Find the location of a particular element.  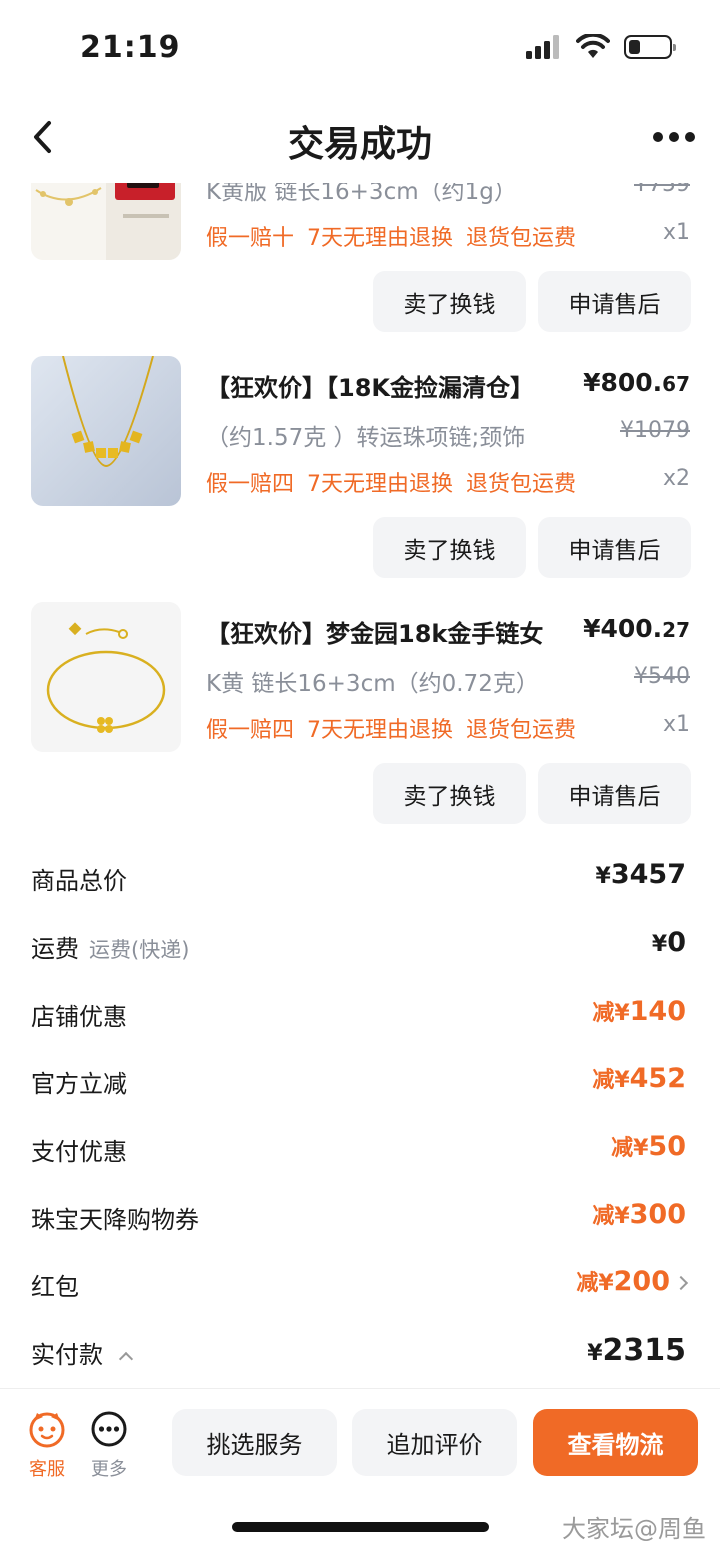

product-title: 【狂欢价】梦金园18k金手链女 is located at coordinates (375, 634).